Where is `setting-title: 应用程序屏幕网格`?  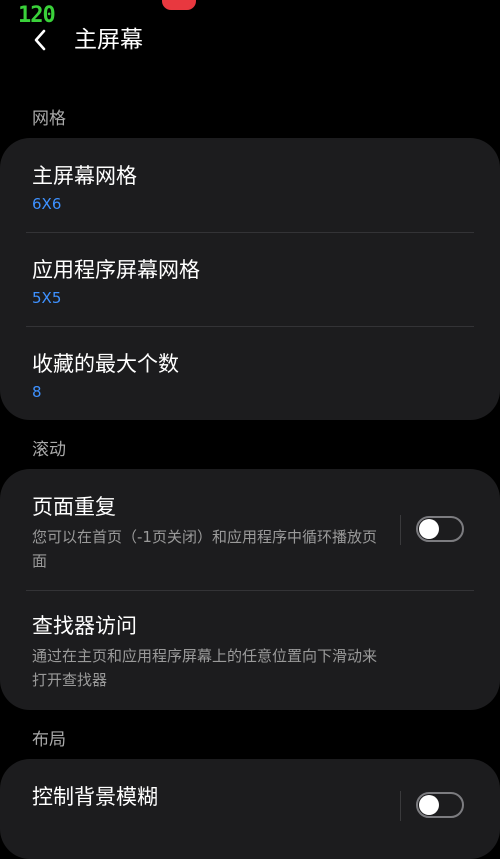
setting-title: 应用程序屏幕网格 is located at coordinates (116, 270).